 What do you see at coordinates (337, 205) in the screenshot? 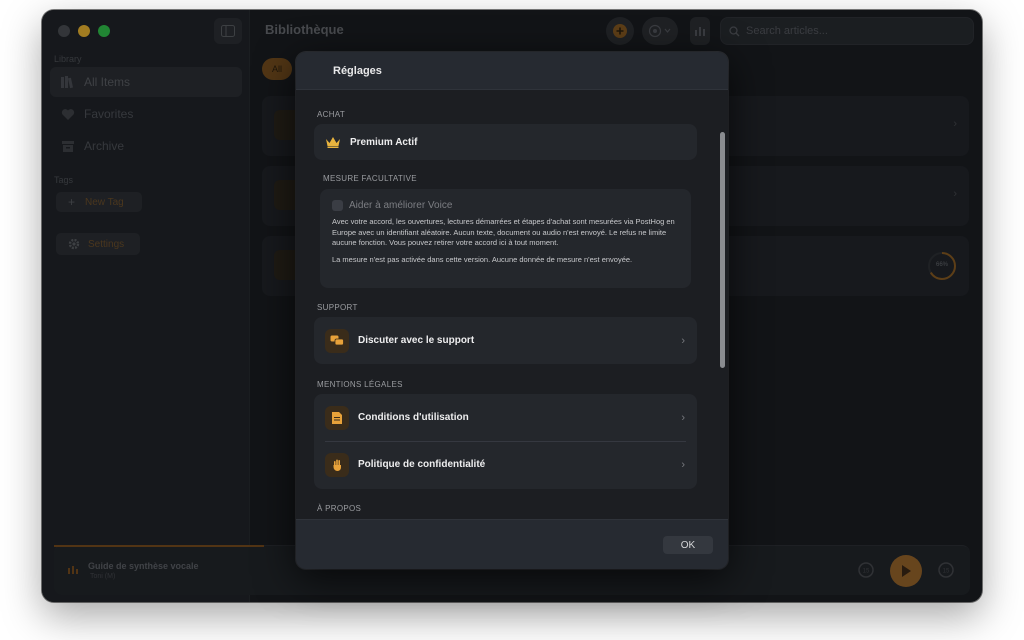
I see `improve-voice-checkbox` at bounding box center [337, 205].